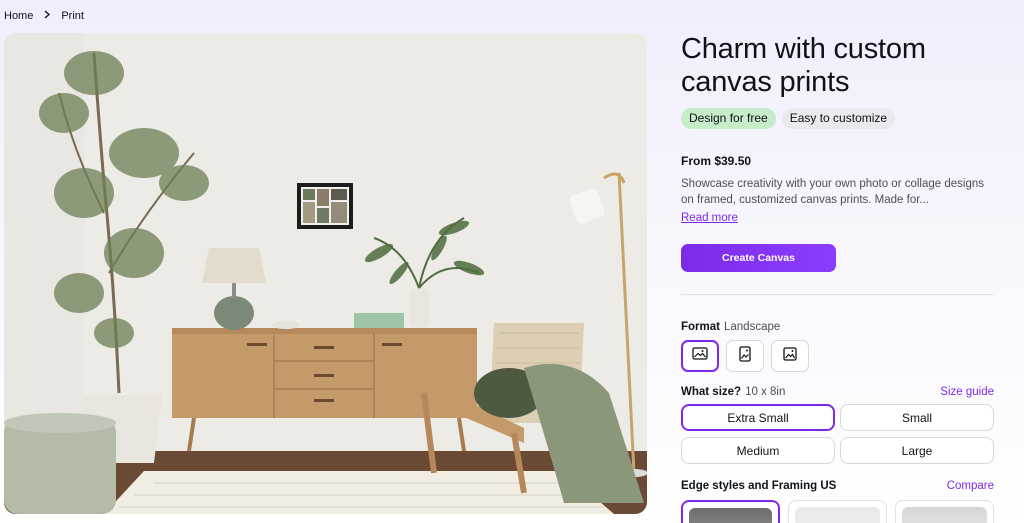 The width and height of the screenshot is (1024, 523). What do you see at coordinates (700, 327) in the screenshot?
I see `format-label-text: Format` at bounding box center [700, 327].